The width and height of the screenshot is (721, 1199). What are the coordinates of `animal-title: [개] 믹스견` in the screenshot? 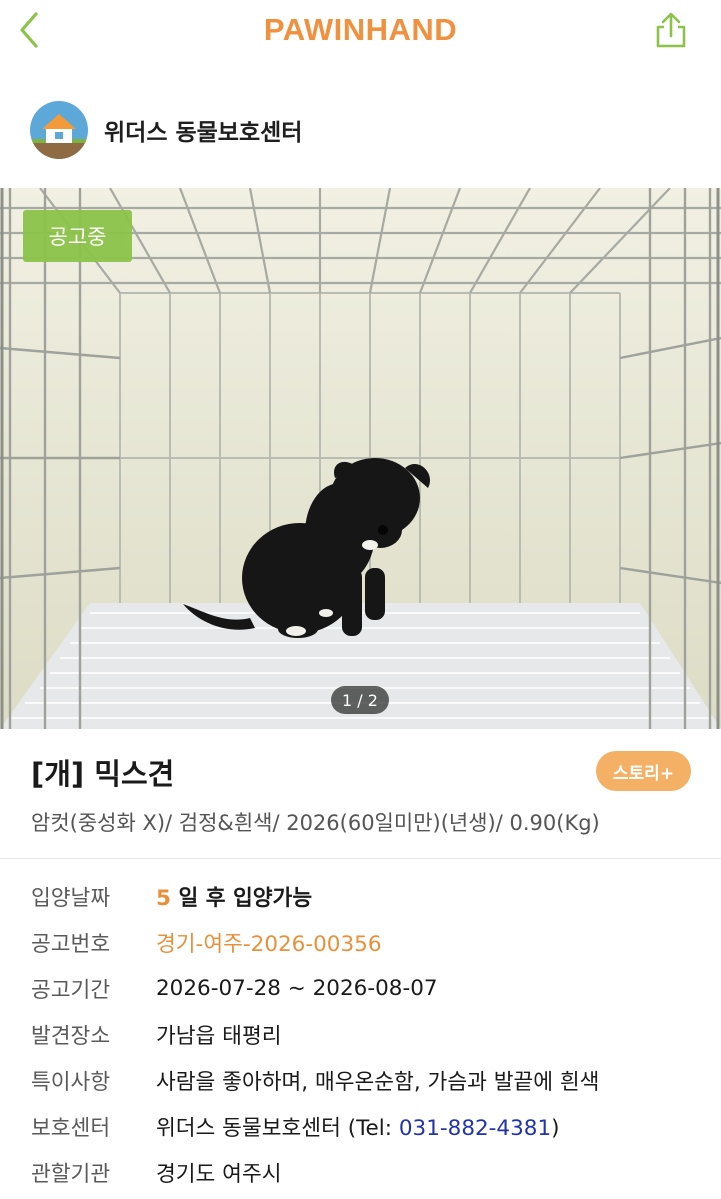 It's located at (103, 774).